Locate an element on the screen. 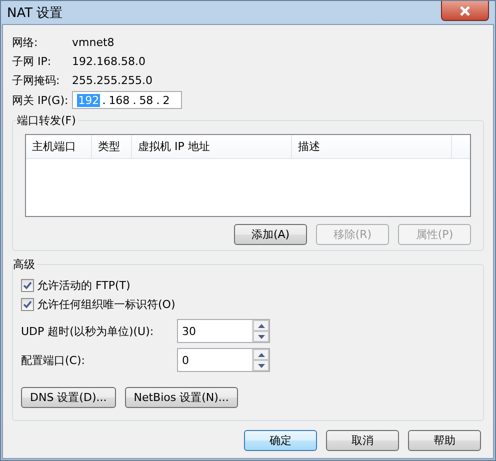  close-icon is located at coordinates (465, 10).